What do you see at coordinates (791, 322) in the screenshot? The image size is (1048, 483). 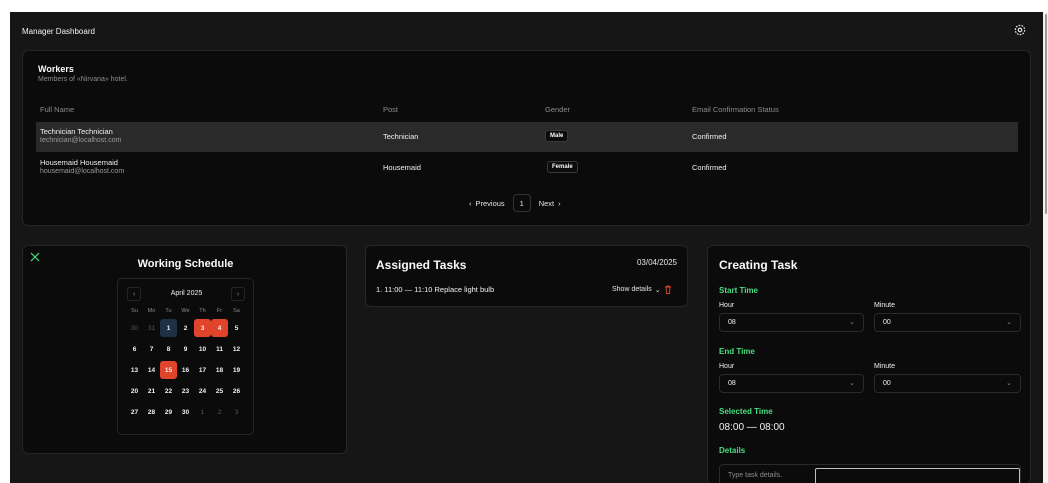 I see `start-hour-select: 08 ⌄` at bounding box center [791, 322].